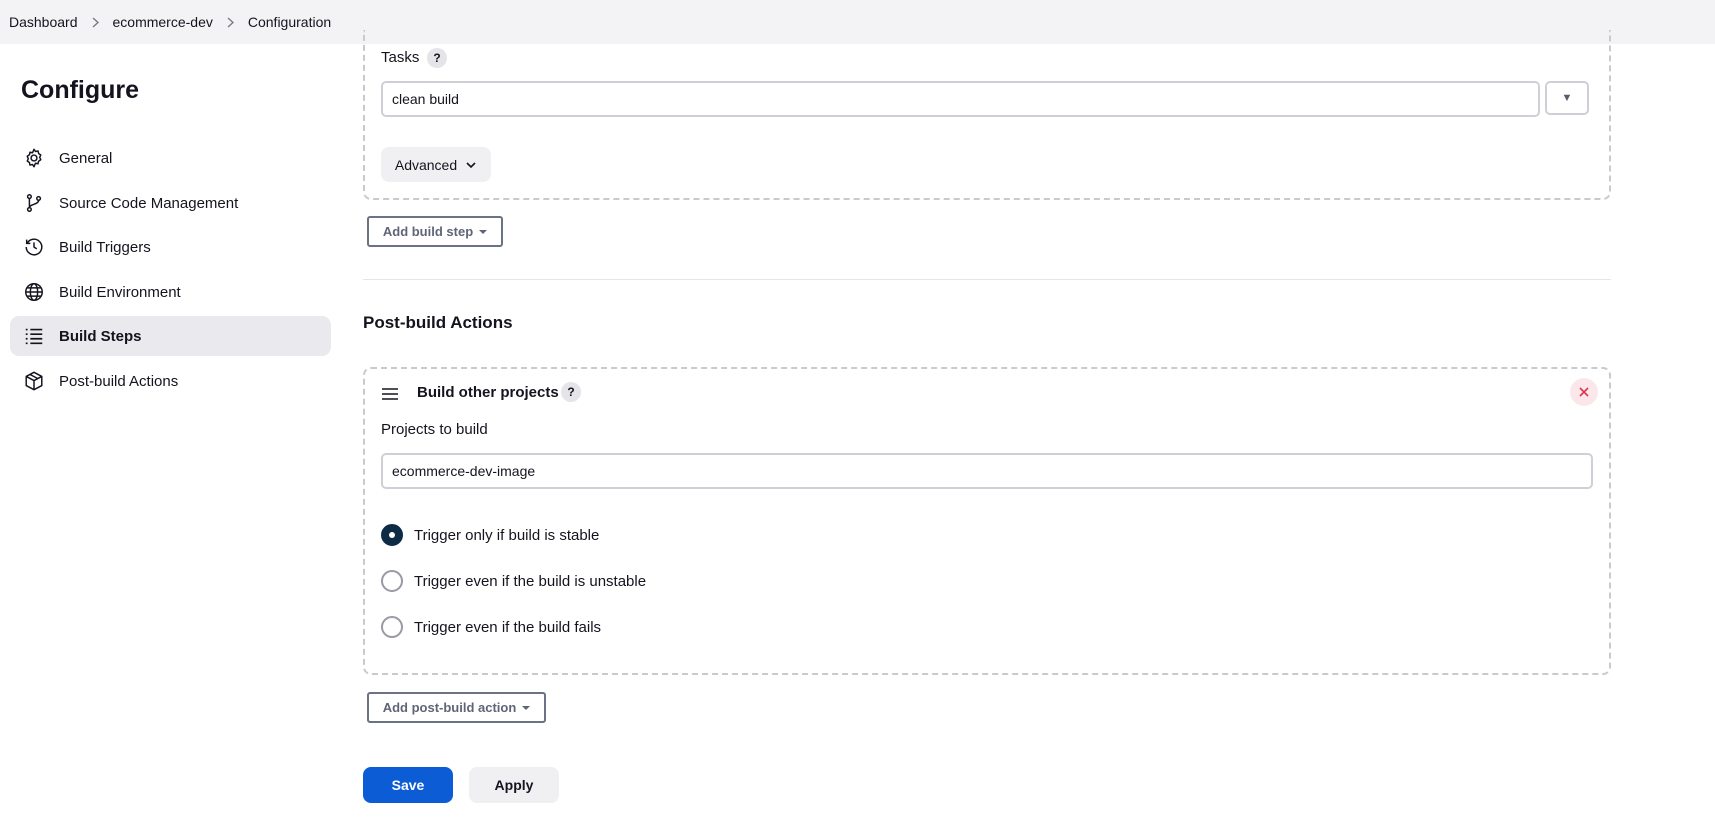 The width and height of the screenshot is (1715, 821). Describe the element at coordinates (449, 707) in the screenshot. I see `add-post-build-action-label: Add post-build action` at that location.